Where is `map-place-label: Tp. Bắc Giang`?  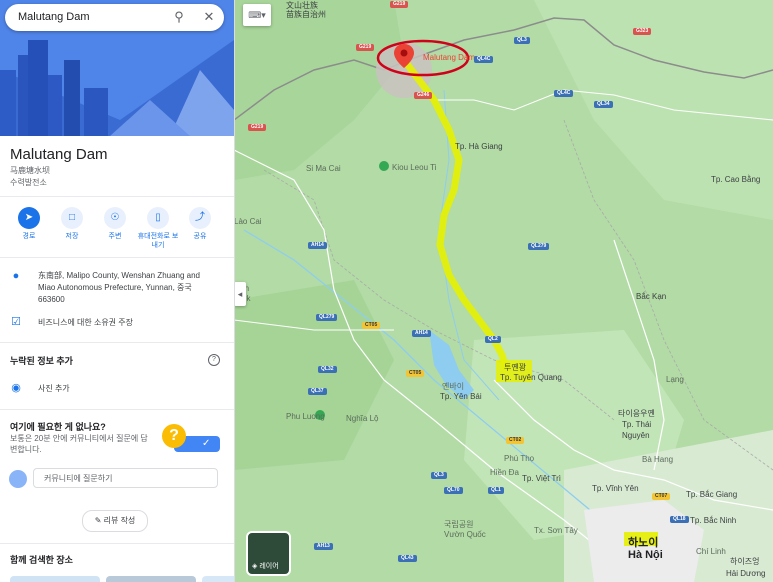 map-place-label: Tp. Bắc Giang is located at coordinates (711, 495).